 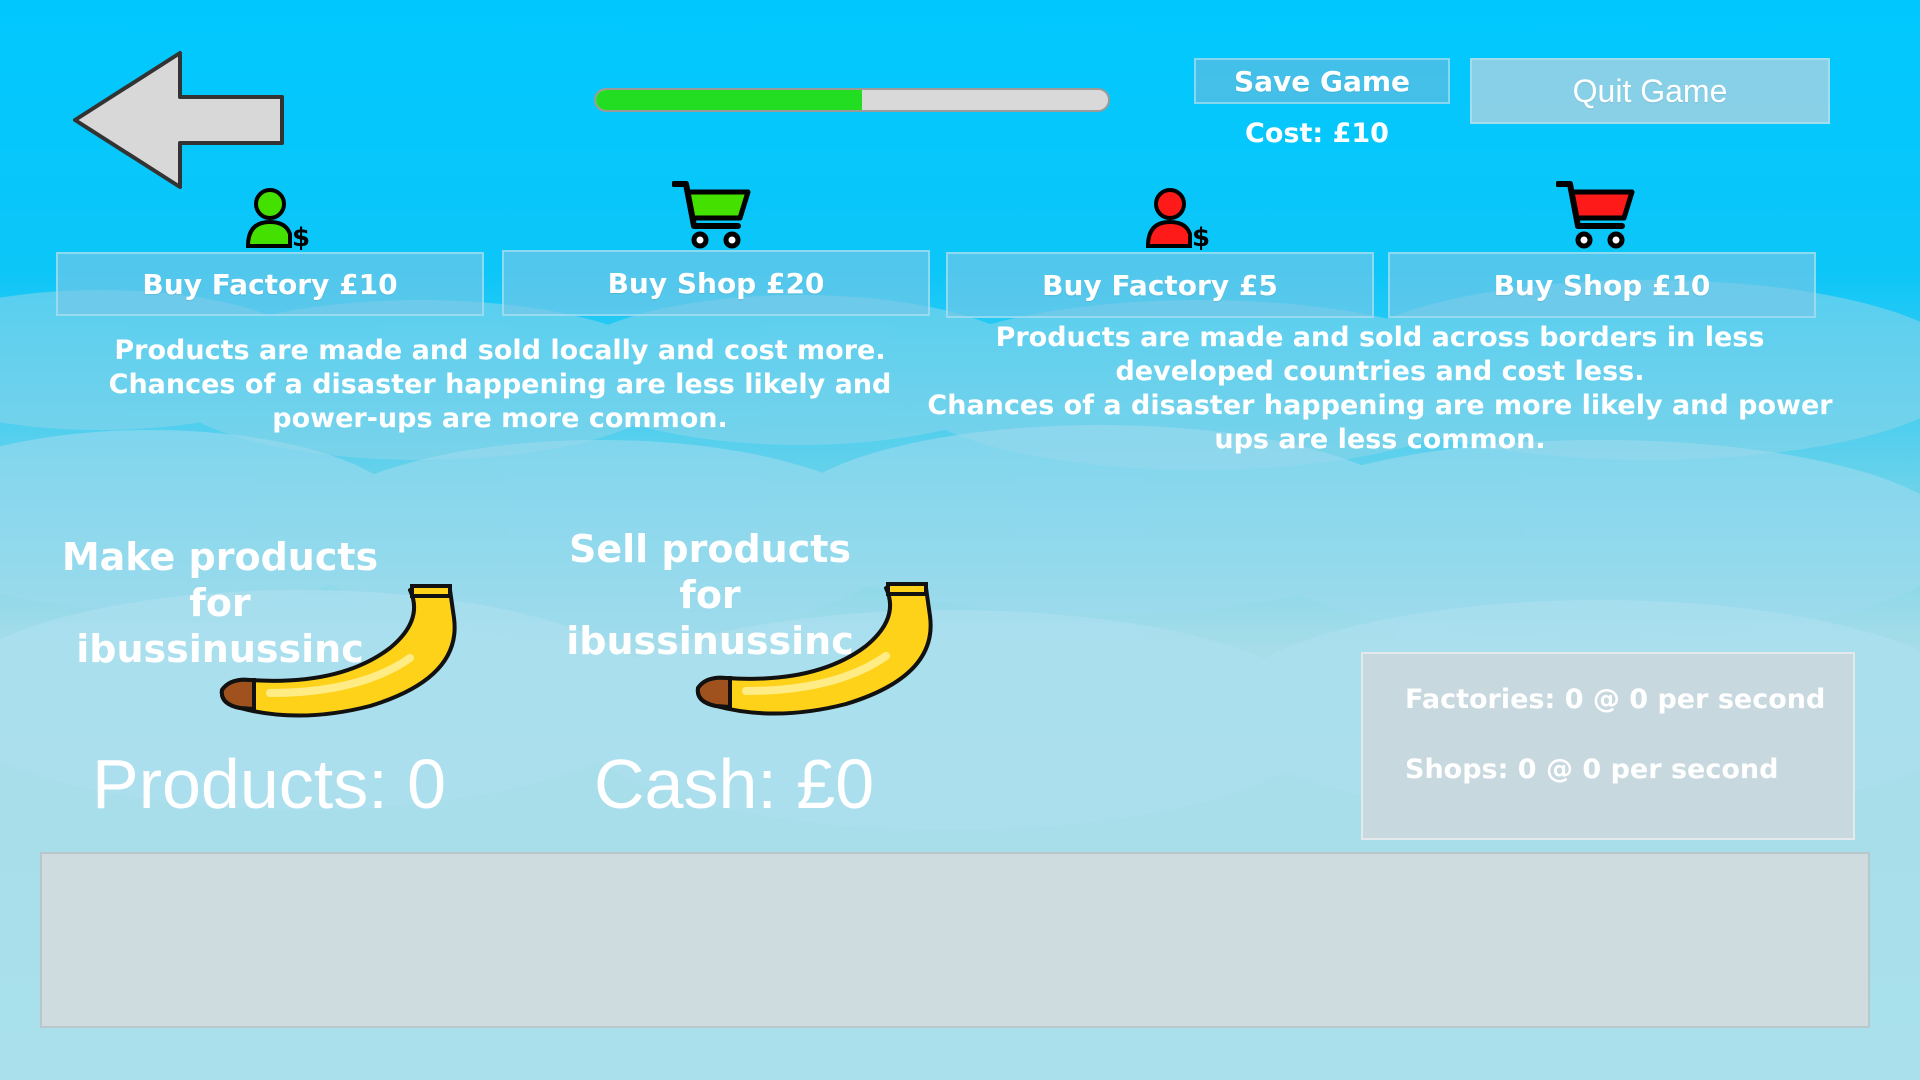 What do you see at coordinates (729, 100) in the screenshot?
I see `progress-fill` at bounding box center [729, 100].